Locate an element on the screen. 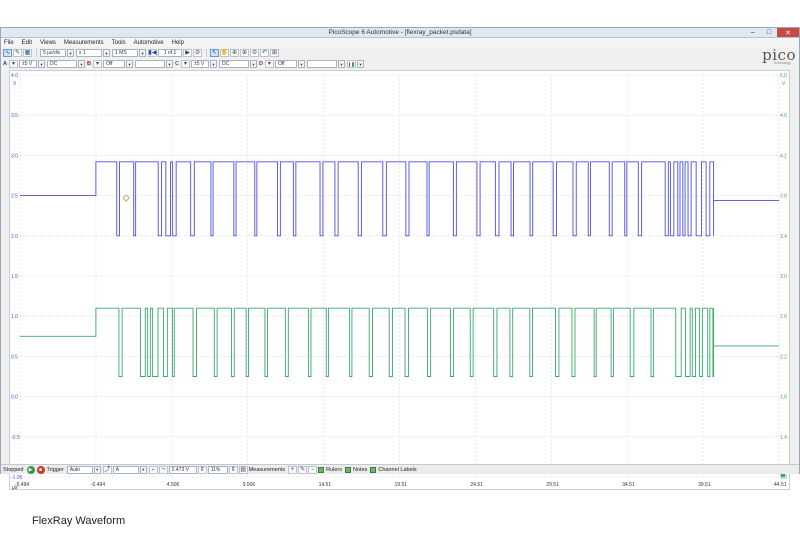 The width and height of the screenshot is (800, 560). hand-pan-icon: ✋ is located at coordinates (224, 53).